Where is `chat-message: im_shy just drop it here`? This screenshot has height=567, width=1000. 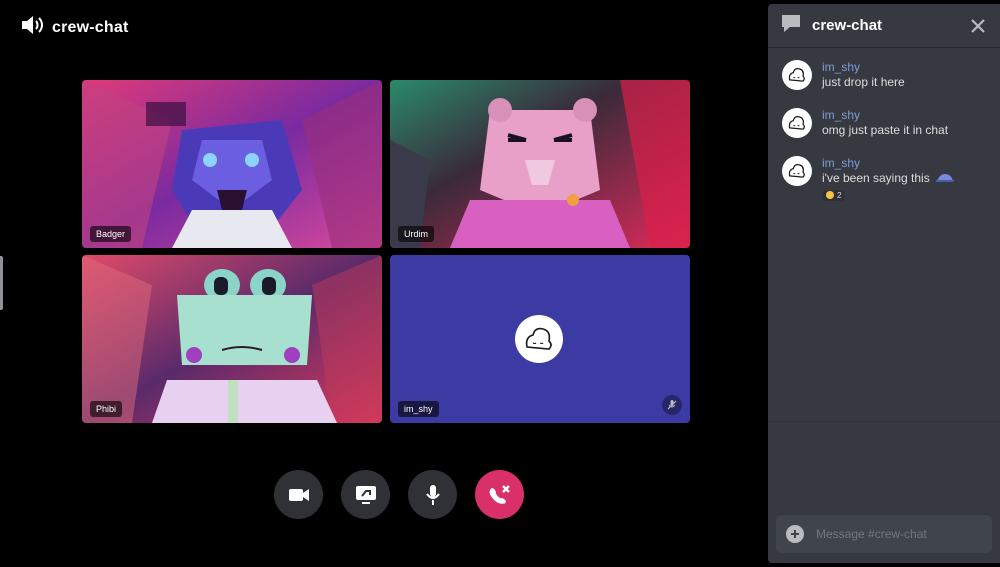 chat-message: im_shy just drop it here is located at coordinates (843, 75).